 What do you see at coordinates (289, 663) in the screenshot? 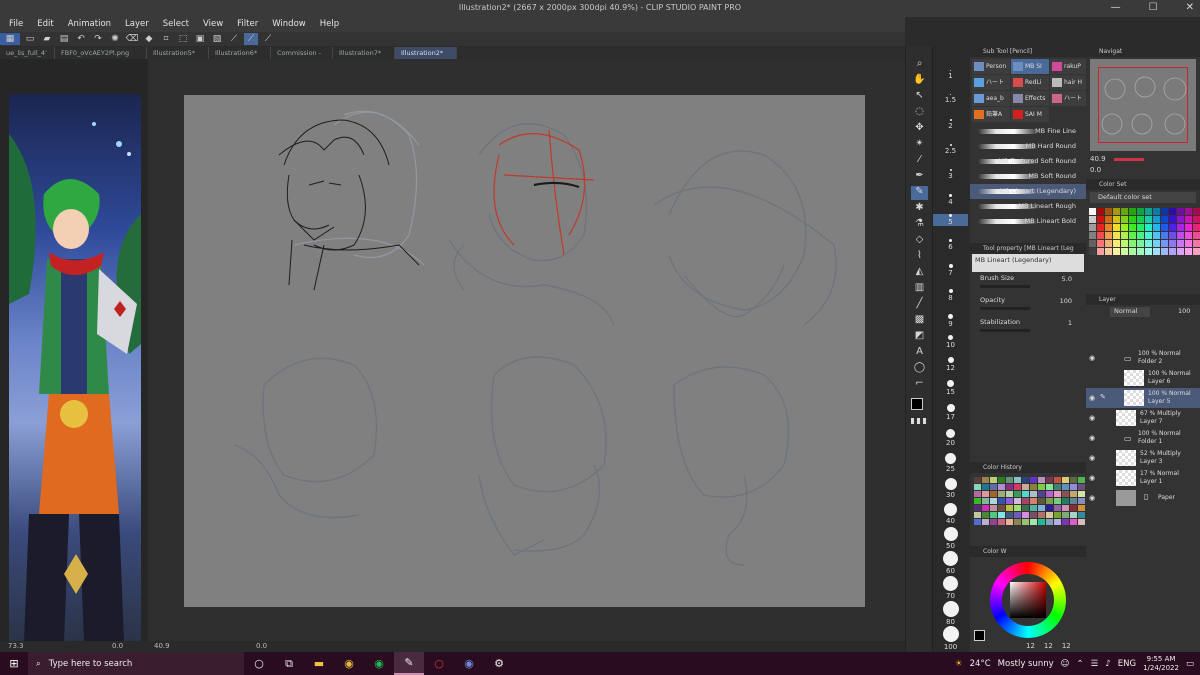
I see `task-view-icon: ⧉` at bounding box center [289, 663].